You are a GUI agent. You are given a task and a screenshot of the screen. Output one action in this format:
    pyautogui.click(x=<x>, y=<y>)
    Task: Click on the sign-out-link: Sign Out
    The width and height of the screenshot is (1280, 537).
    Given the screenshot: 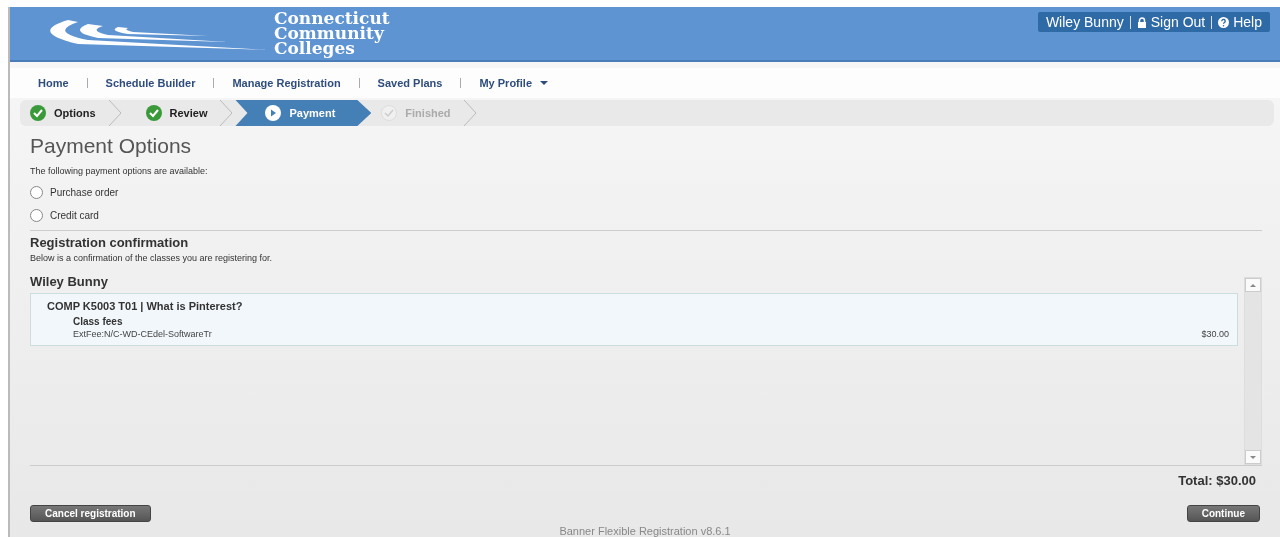 What is the action you would take?
    pyautogui.click(x=1171, y=22)
    